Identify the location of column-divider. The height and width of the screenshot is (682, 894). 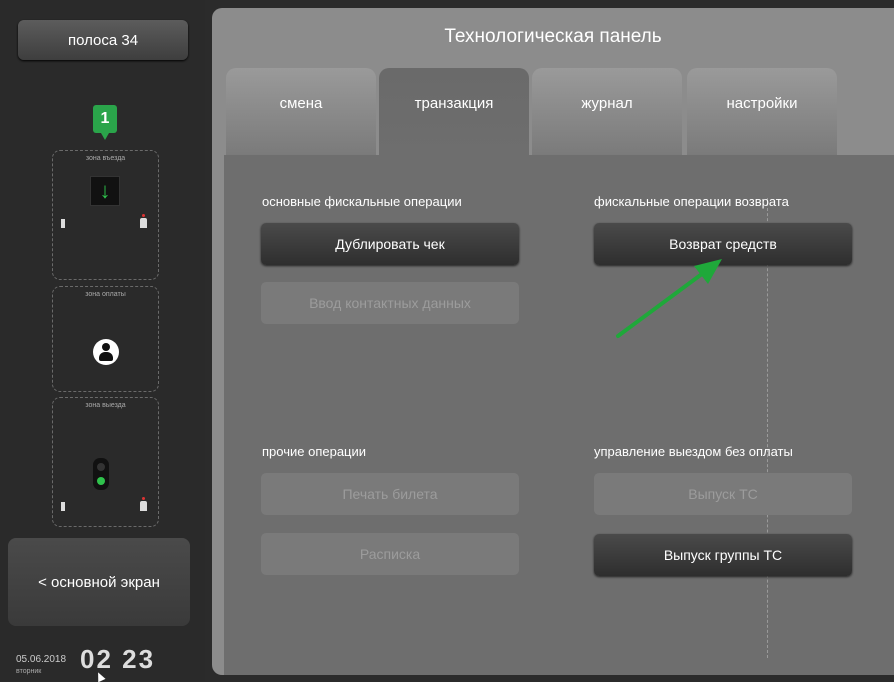
(767, 428).